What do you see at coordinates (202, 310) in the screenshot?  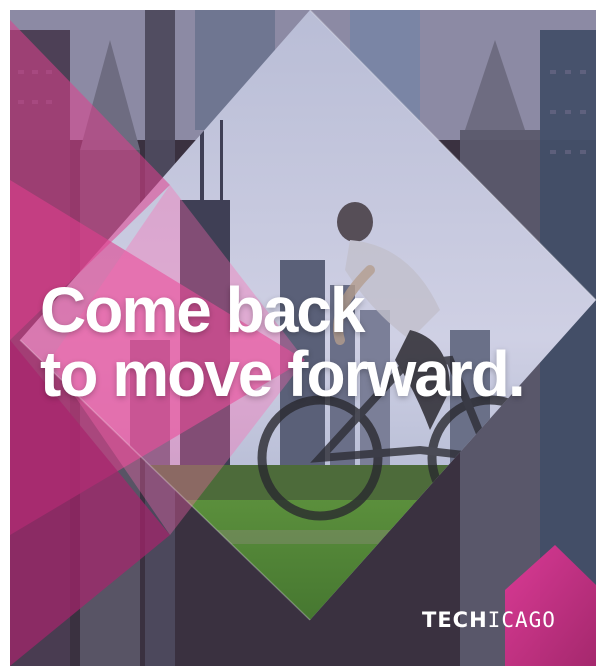 I see `headline-line-1: Come back` at bounding box center [202, 310].